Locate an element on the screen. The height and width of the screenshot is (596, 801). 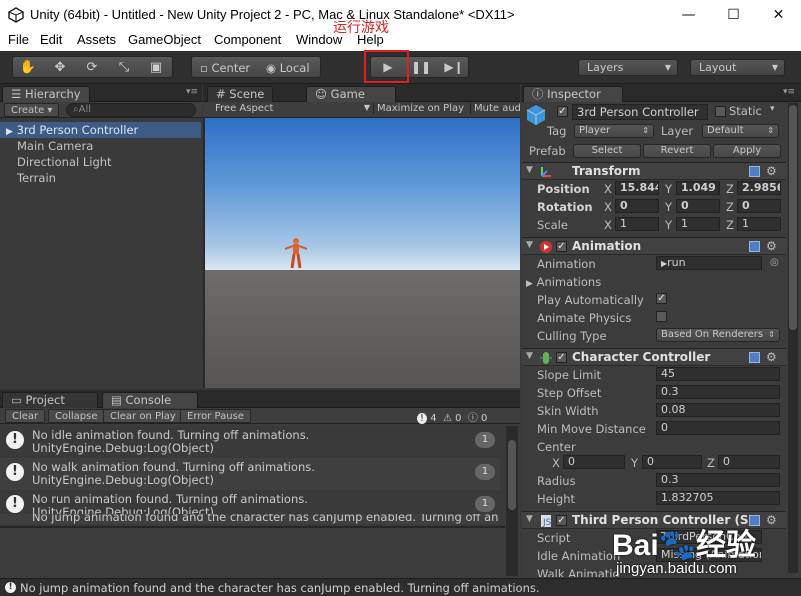
layers-dropdown: Layers ▼ is located at coordinates (628, 67).